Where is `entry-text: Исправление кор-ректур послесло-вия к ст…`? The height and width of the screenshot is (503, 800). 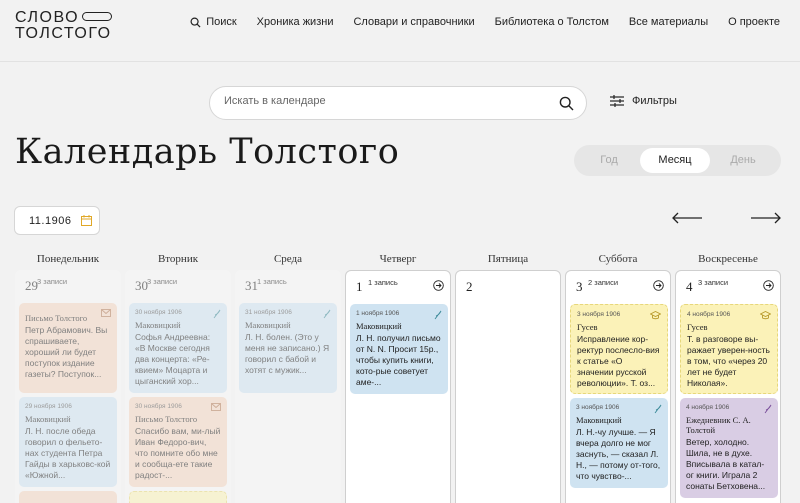
entry-text: Исправление кор-ректур послесло-вия к ст… is located at coordinates (618, 361).